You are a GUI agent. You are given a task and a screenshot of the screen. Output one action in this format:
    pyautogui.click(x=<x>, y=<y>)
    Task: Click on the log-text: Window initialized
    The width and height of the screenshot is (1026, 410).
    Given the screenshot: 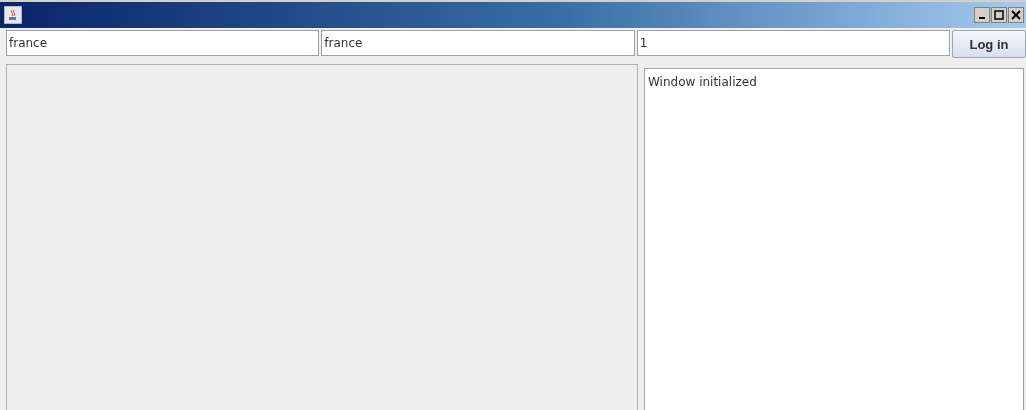 What is the action you would take?
    pyautogui.click(x=702, y=82)
    